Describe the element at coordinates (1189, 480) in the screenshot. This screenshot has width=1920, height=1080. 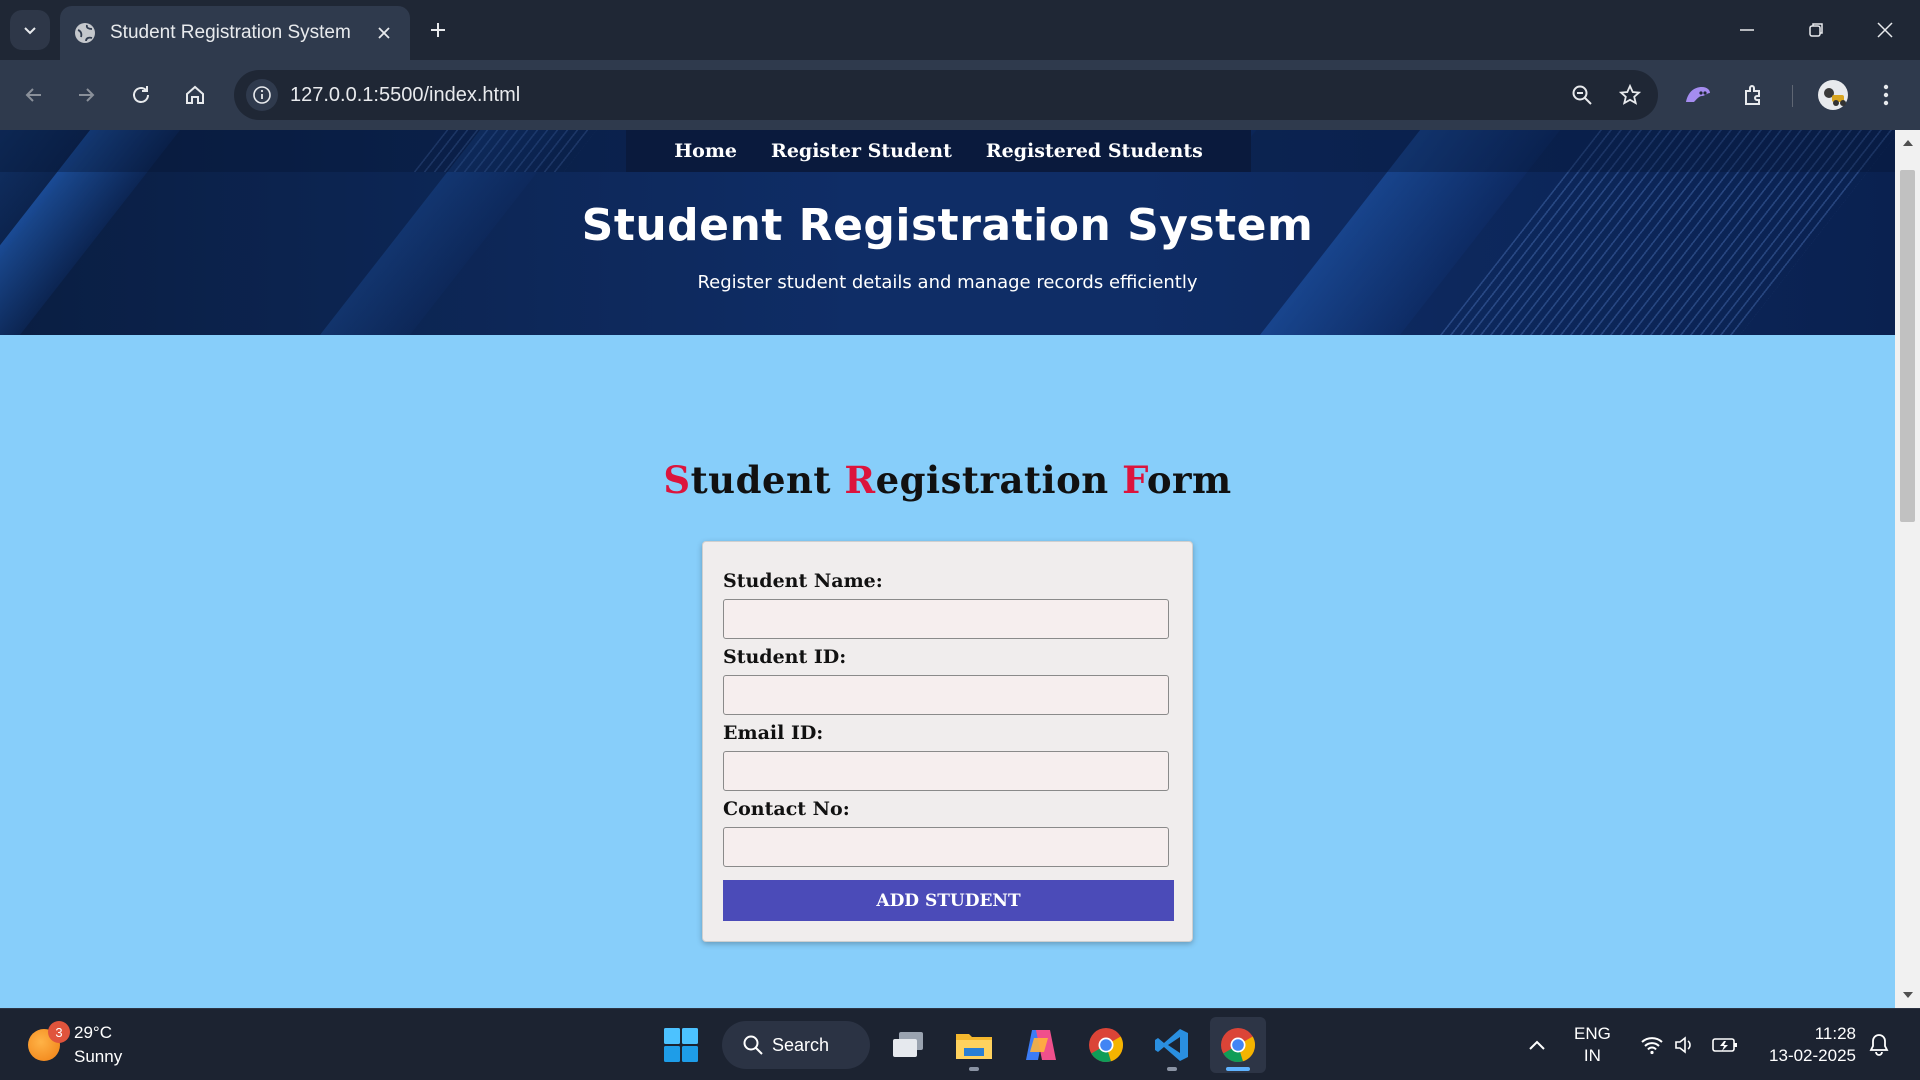
I see `heading-word: orm` at that location.